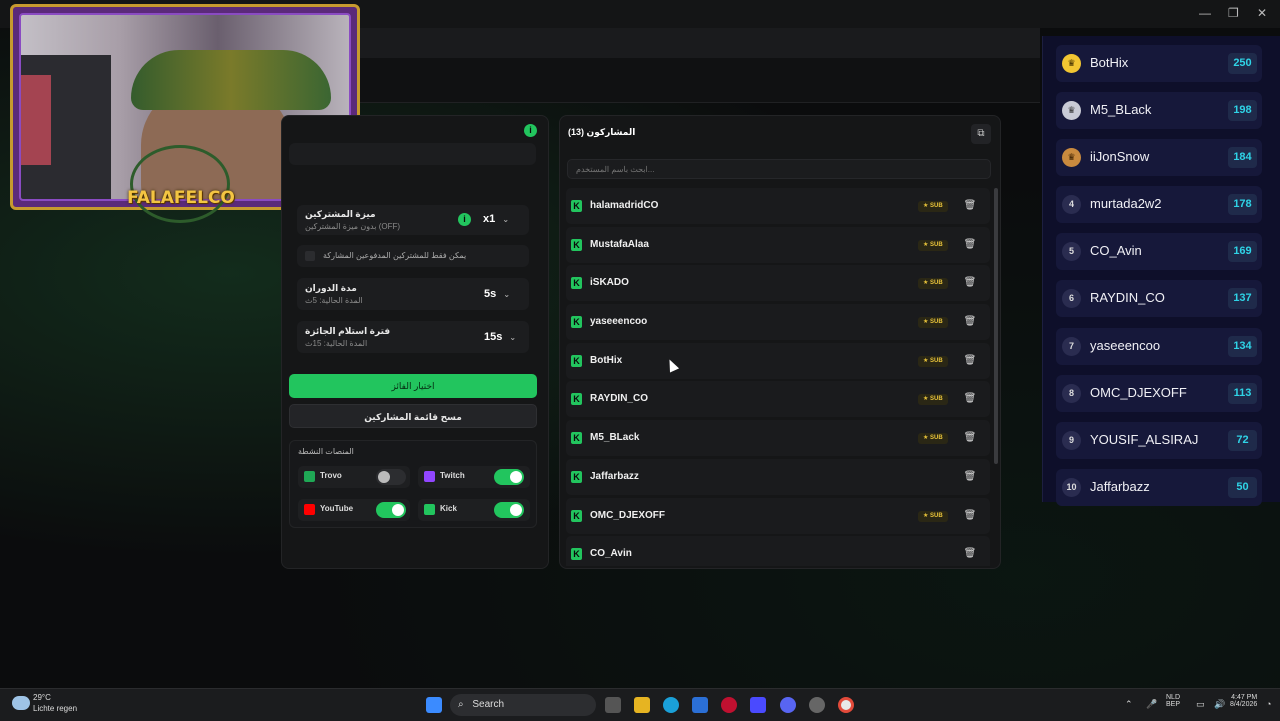 The width and height of the screenshot is (1280, 721). I want to click on trovo-toggle, so click(391, 477).